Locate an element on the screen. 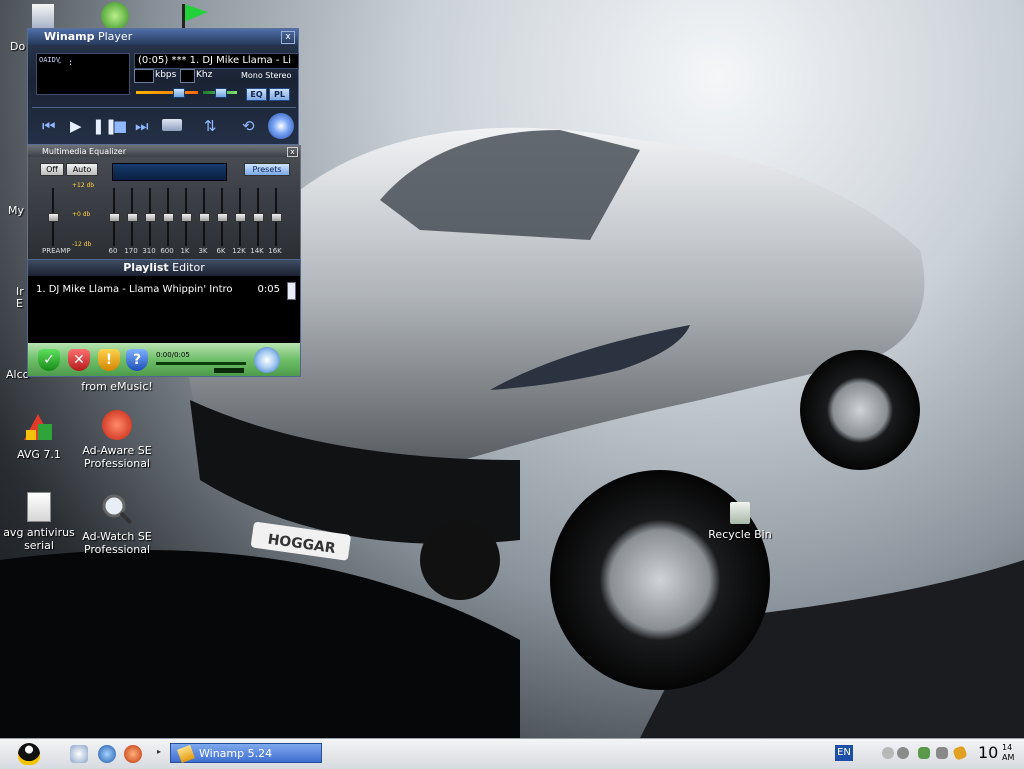  language-indicator: EN is located at coordinates (844, 753).